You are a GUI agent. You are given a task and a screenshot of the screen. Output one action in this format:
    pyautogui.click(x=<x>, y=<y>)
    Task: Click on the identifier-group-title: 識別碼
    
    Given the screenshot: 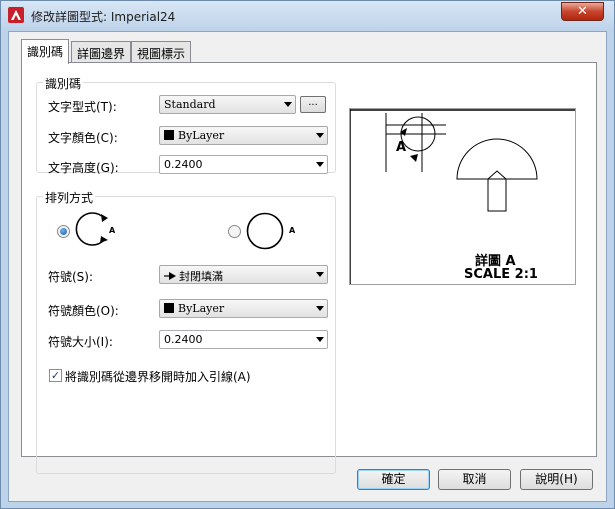 What is the action you would take?
    pyautogui.click(x=63, y=83)
    